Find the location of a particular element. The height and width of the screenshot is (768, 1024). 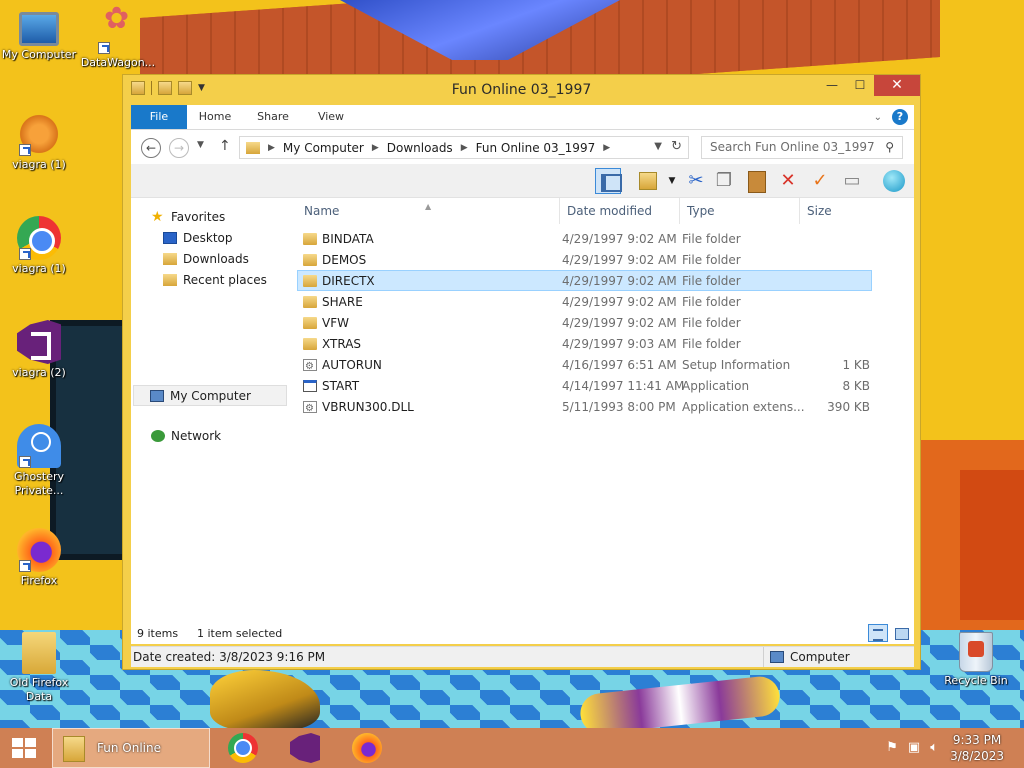

sidebar-item-downloads: Downloads is located at coordinates (206, 259).